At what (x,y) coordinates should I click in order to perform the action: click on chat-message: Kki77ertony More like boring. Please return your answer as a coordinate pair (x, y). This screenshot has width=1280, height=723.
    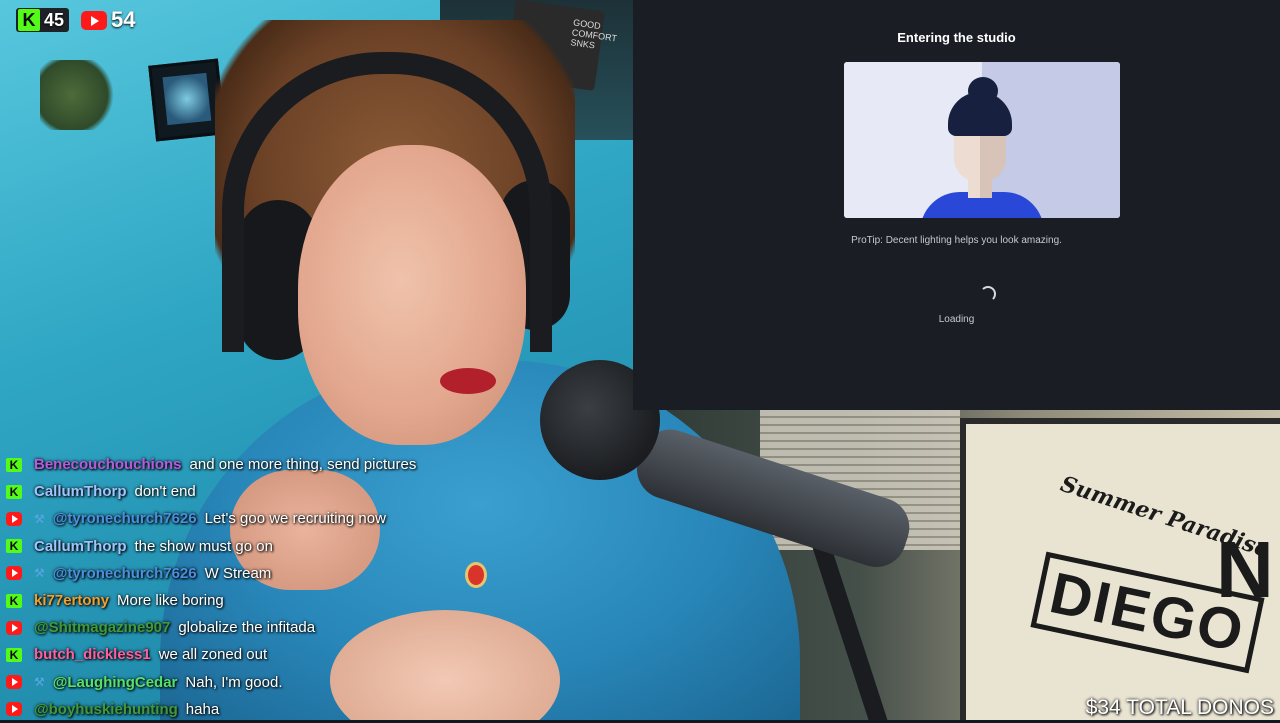
    Looking at the image, I should click on (286, 600).